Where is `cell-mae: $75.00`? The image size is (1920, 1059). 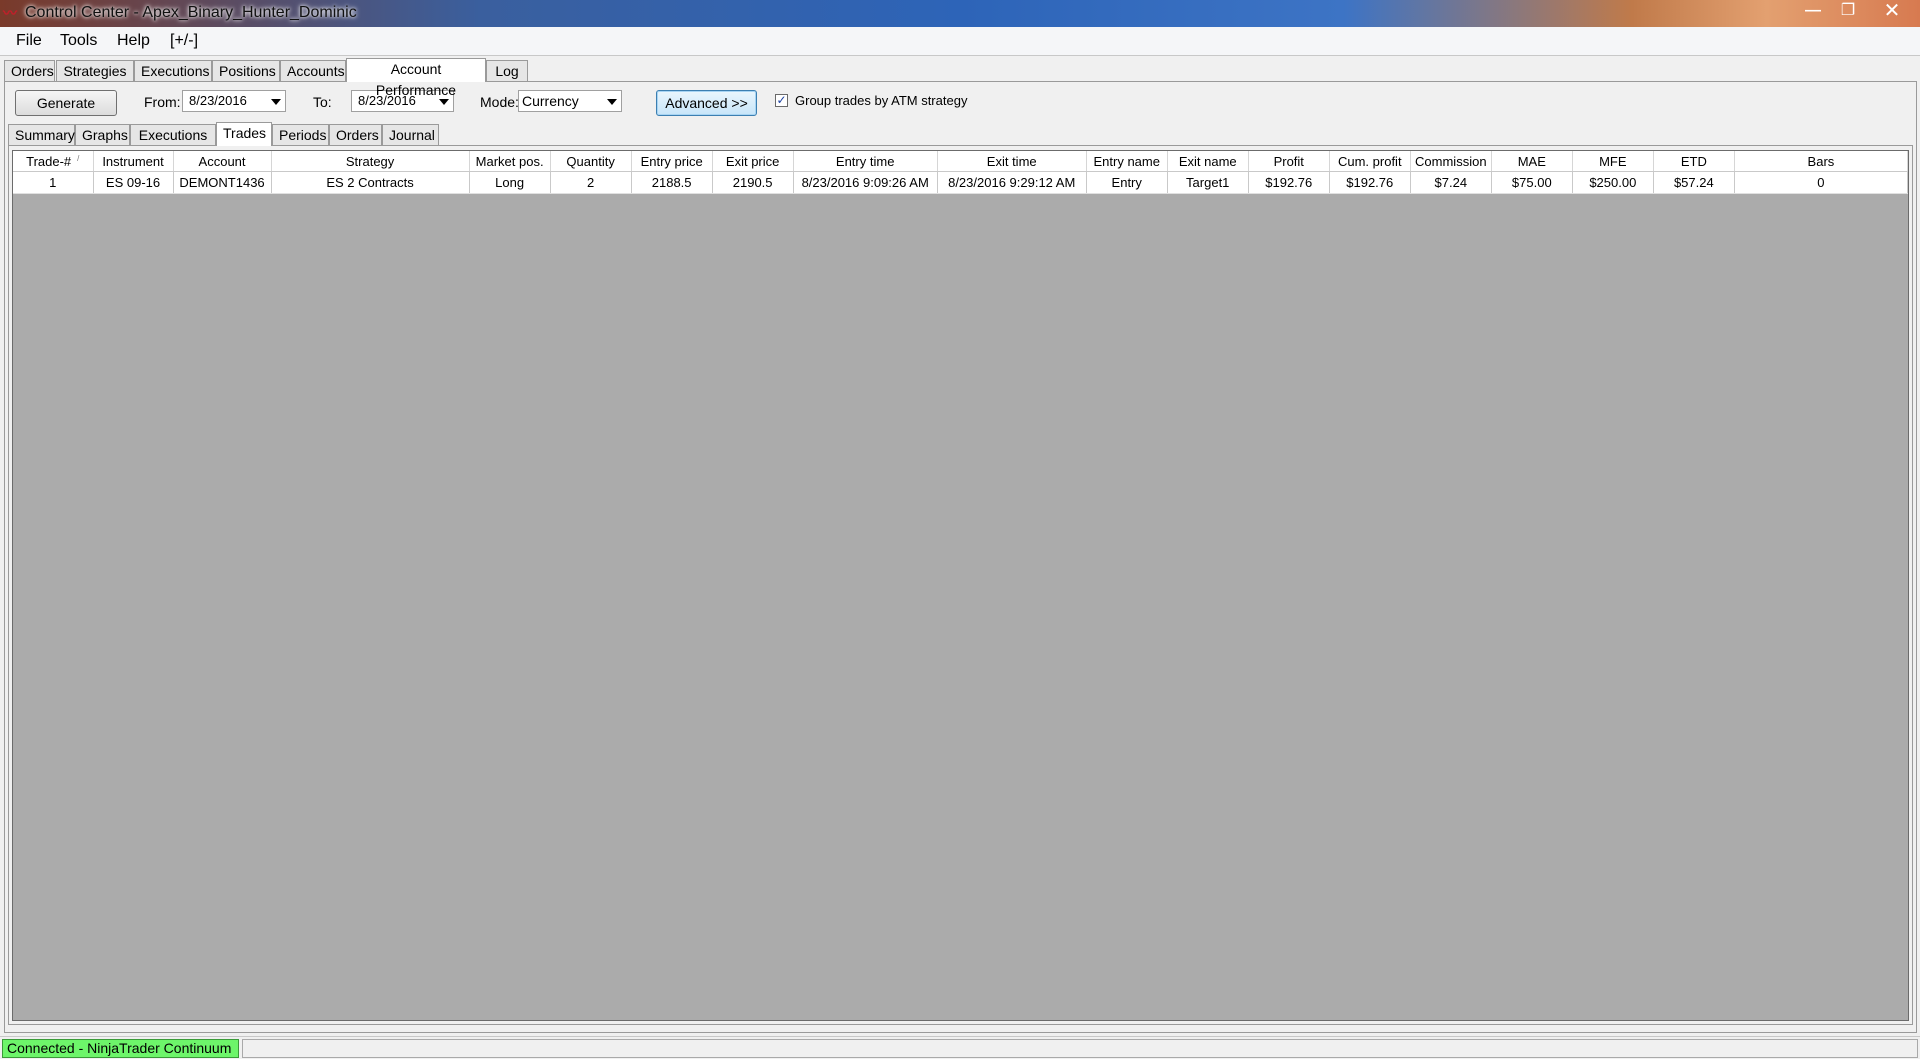 cell-mae: $75.00 is located at coordinates (1532, 182).